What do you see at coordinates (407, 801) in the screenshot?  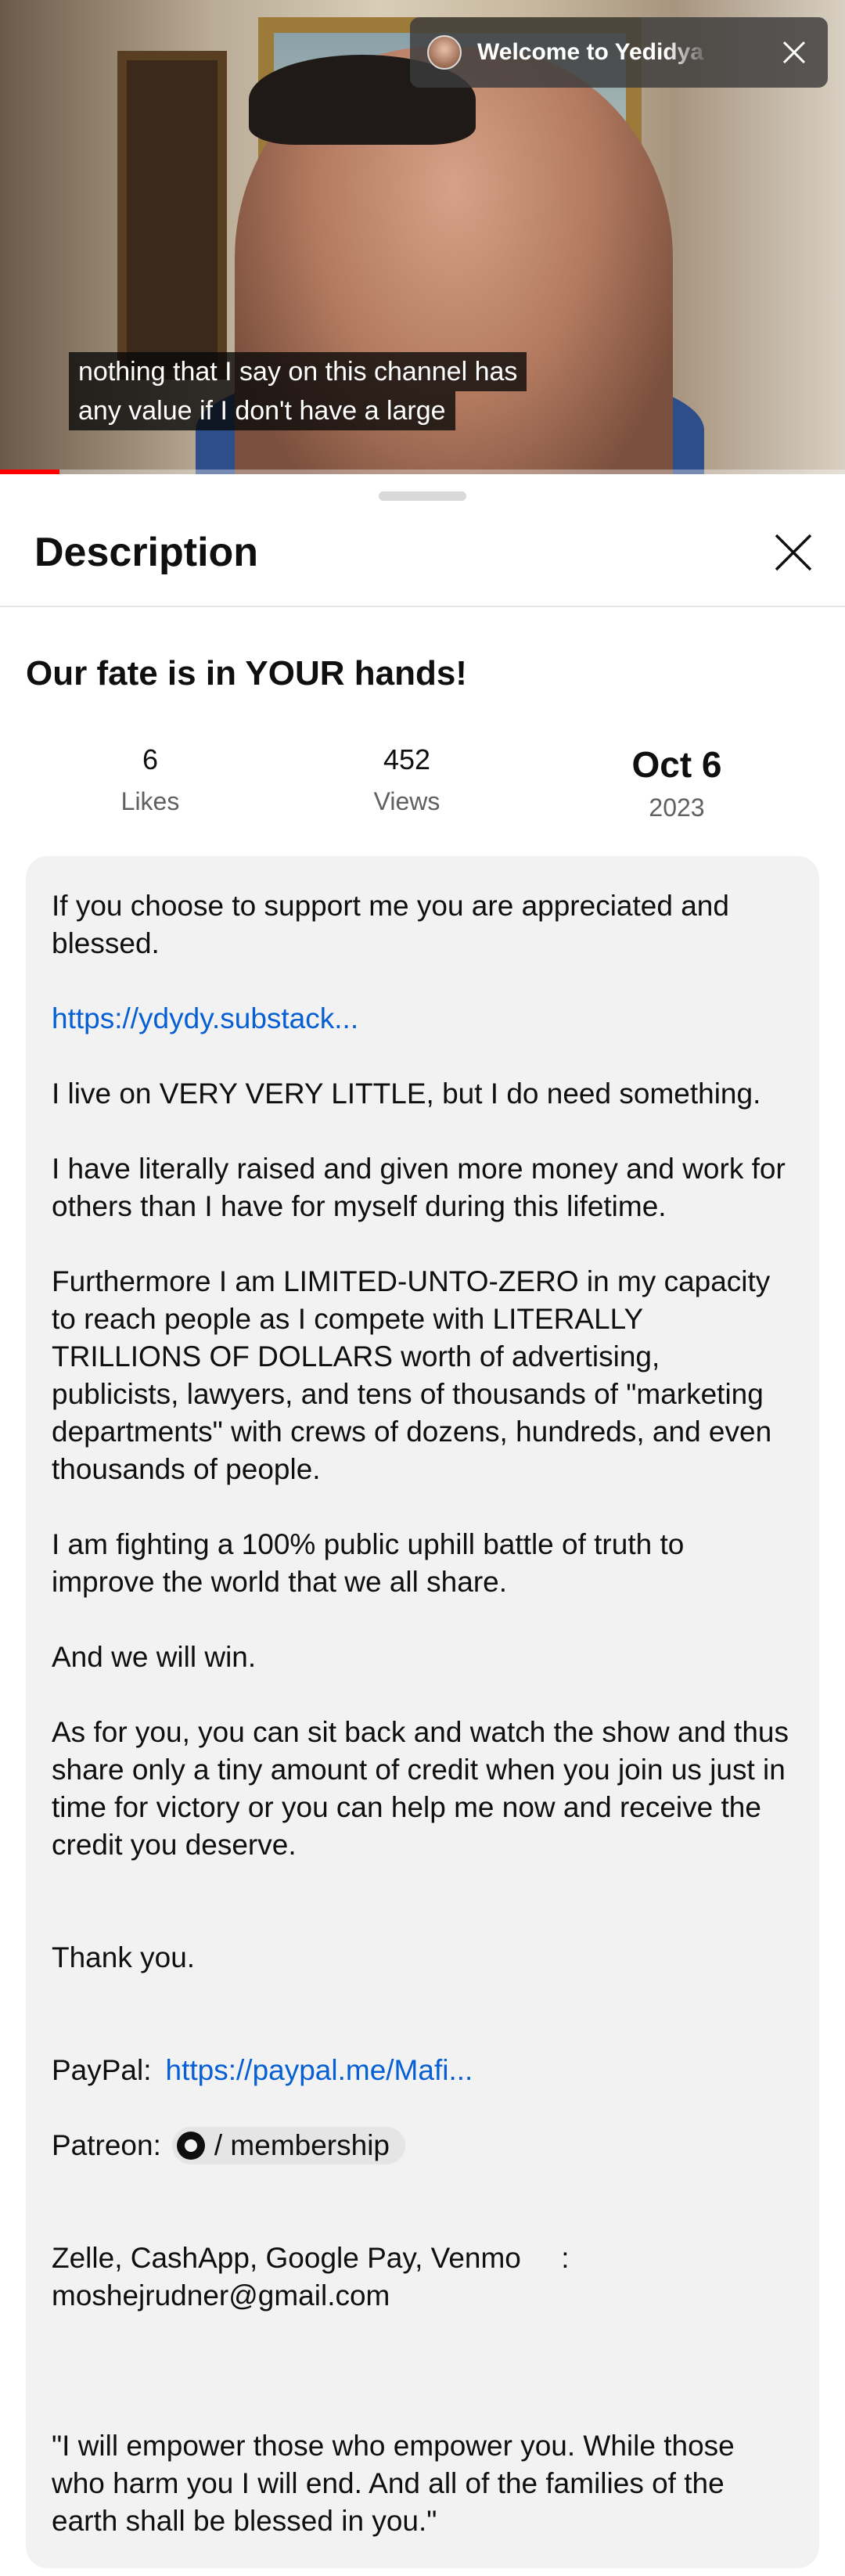 I see `views-label: Views` at bounding box center [407, 801].